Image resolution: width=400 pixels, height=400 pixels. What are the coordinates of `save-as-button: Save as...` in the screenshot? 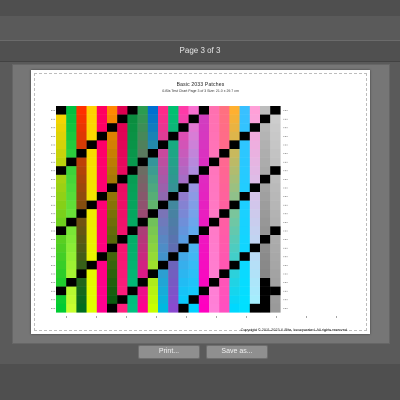 It's located at (237, 352).